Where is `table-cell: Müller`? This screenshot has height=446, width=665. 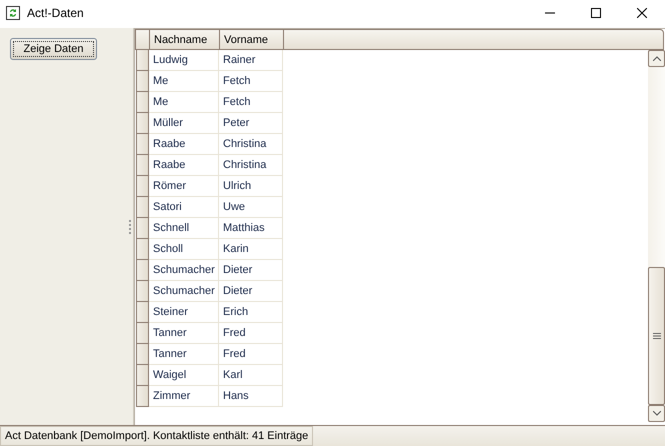
table-cell: Müller is located at coordinates (184, 123).